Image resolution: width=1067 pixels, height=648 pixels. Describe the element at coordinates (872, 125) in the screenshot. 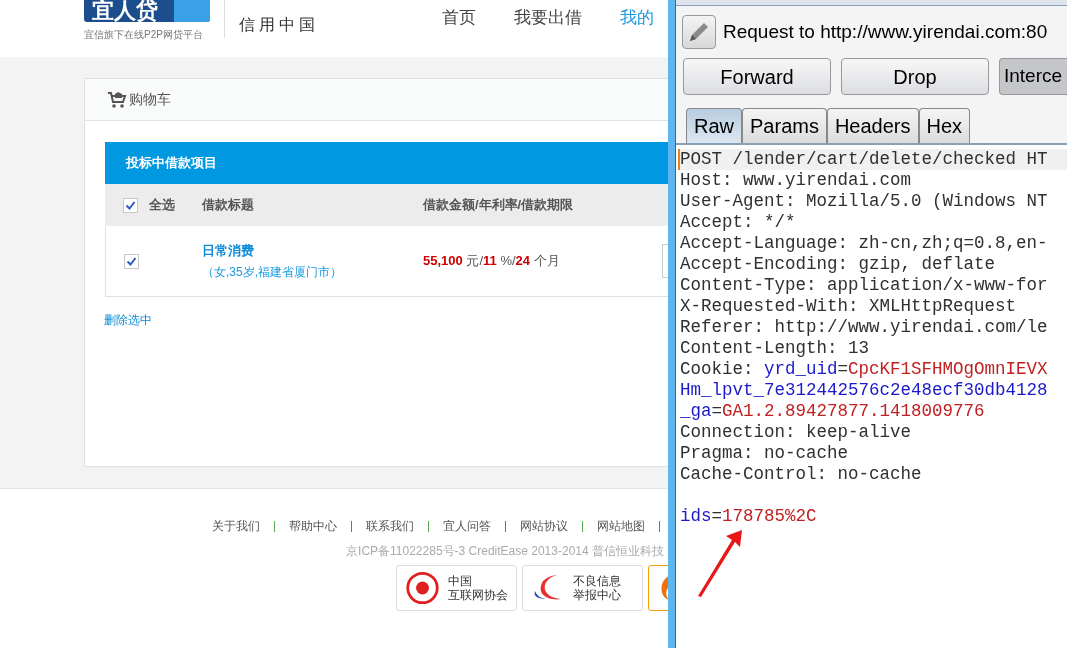

I see `tab: Headers` at that location.